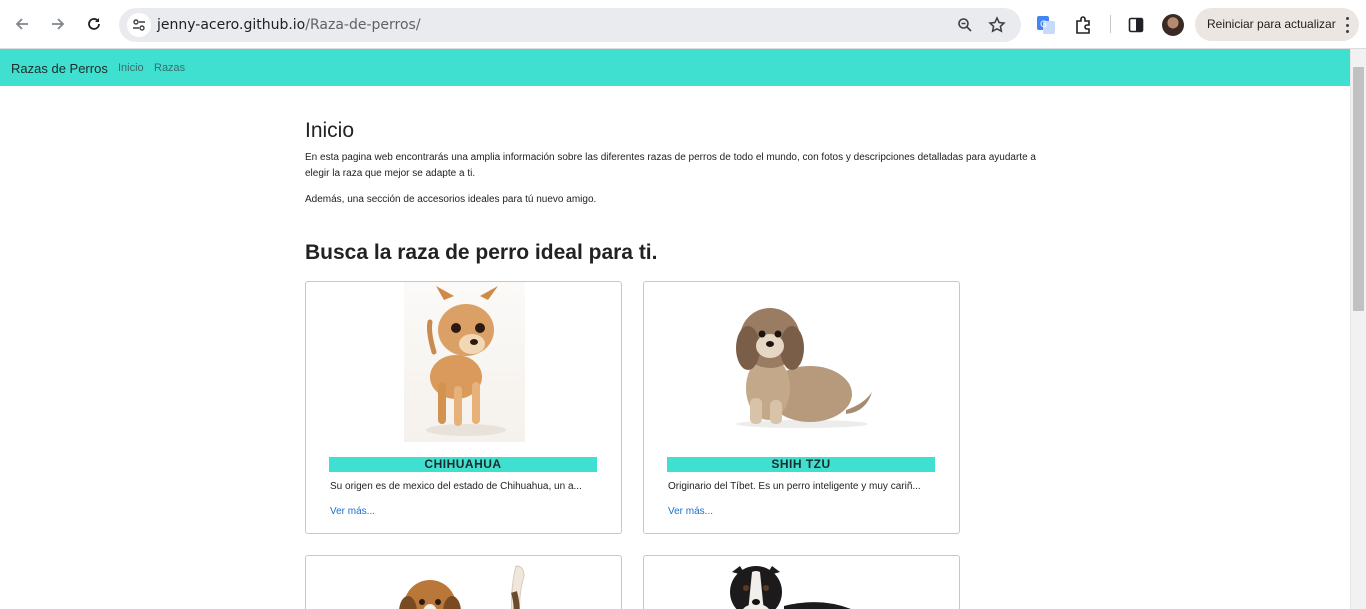  I want to click on translate-icon: G, so click(1046, 25).